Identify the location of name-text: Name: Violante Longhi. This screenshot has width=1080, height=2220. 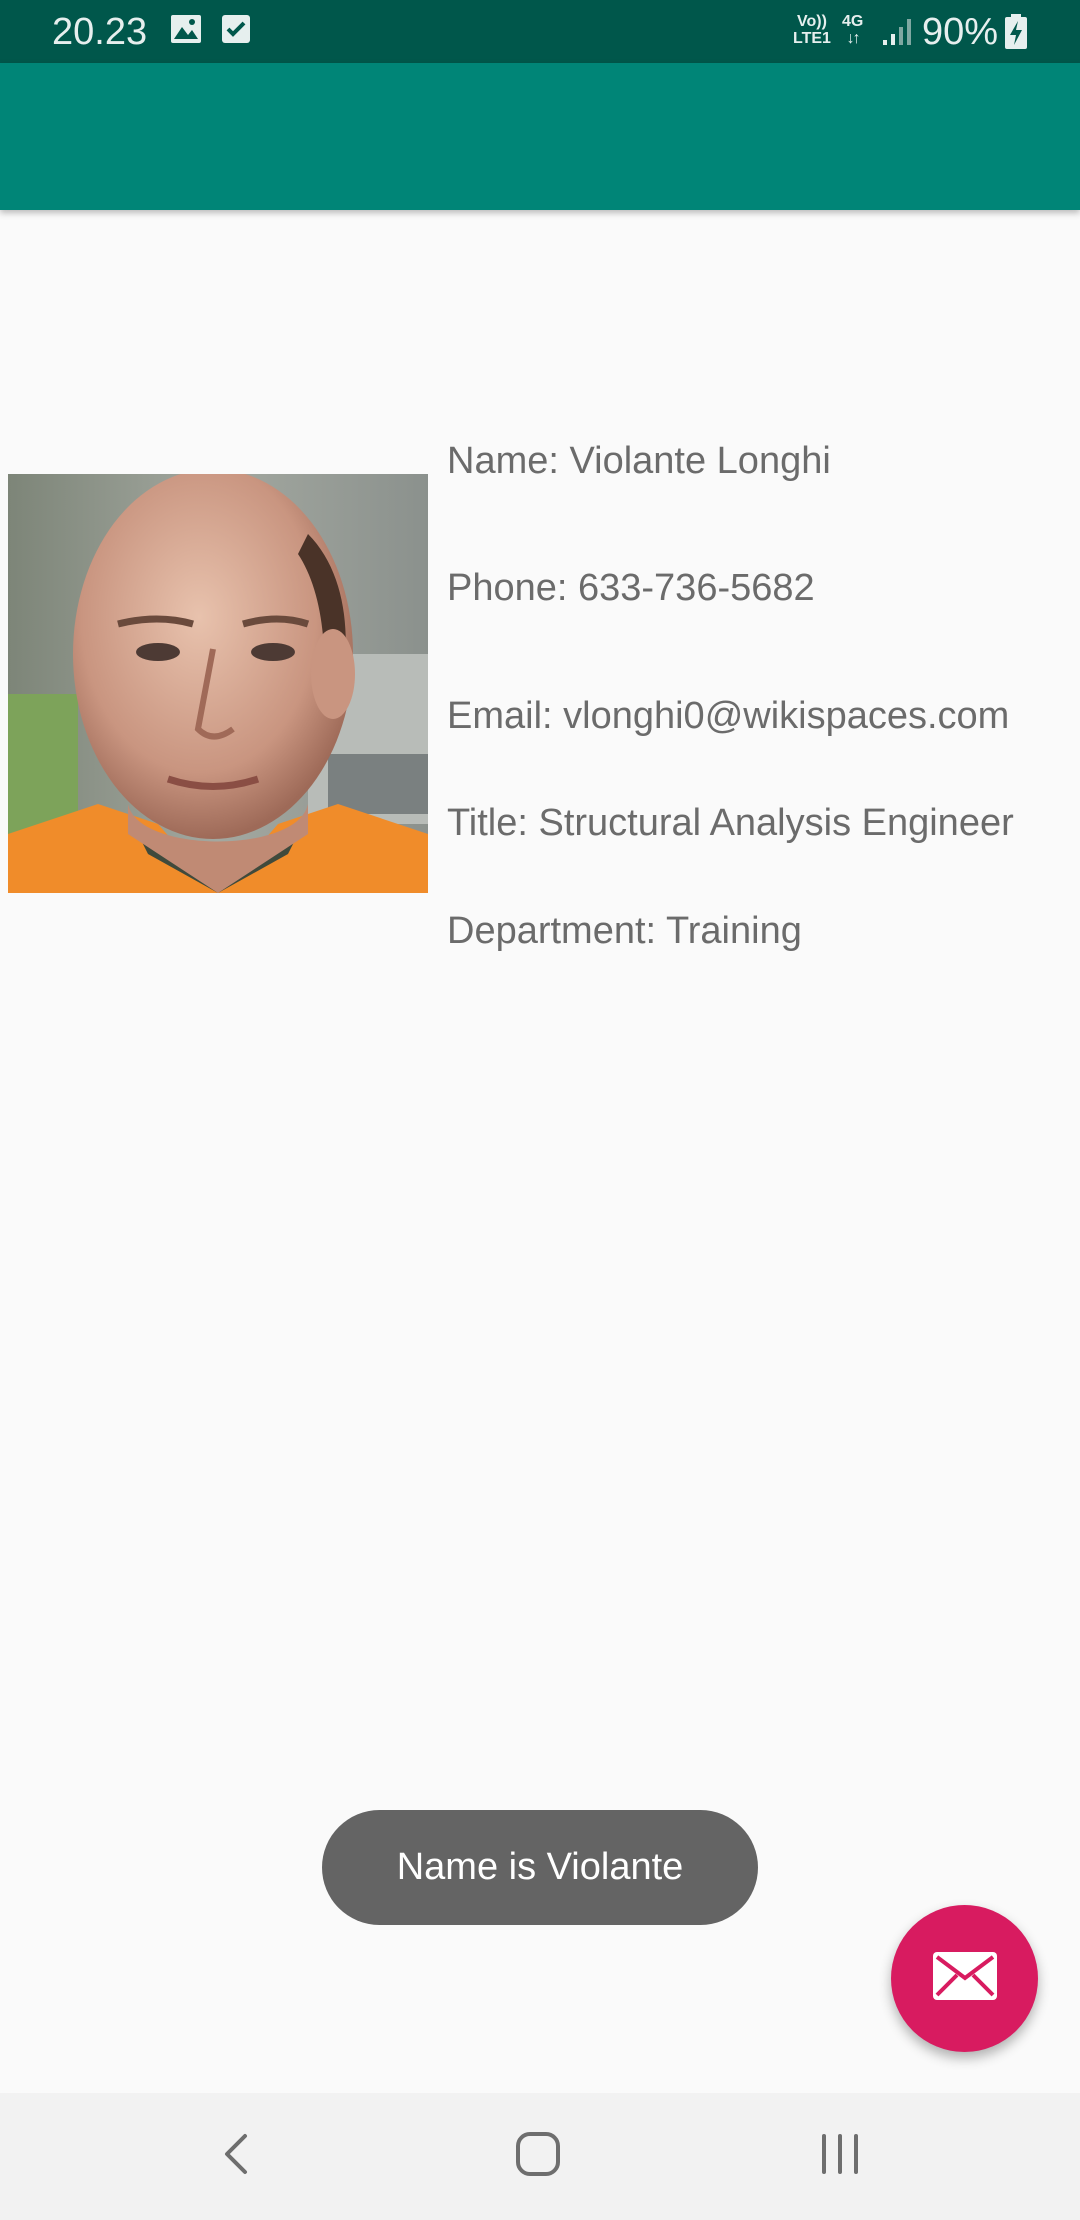
(639, 461).